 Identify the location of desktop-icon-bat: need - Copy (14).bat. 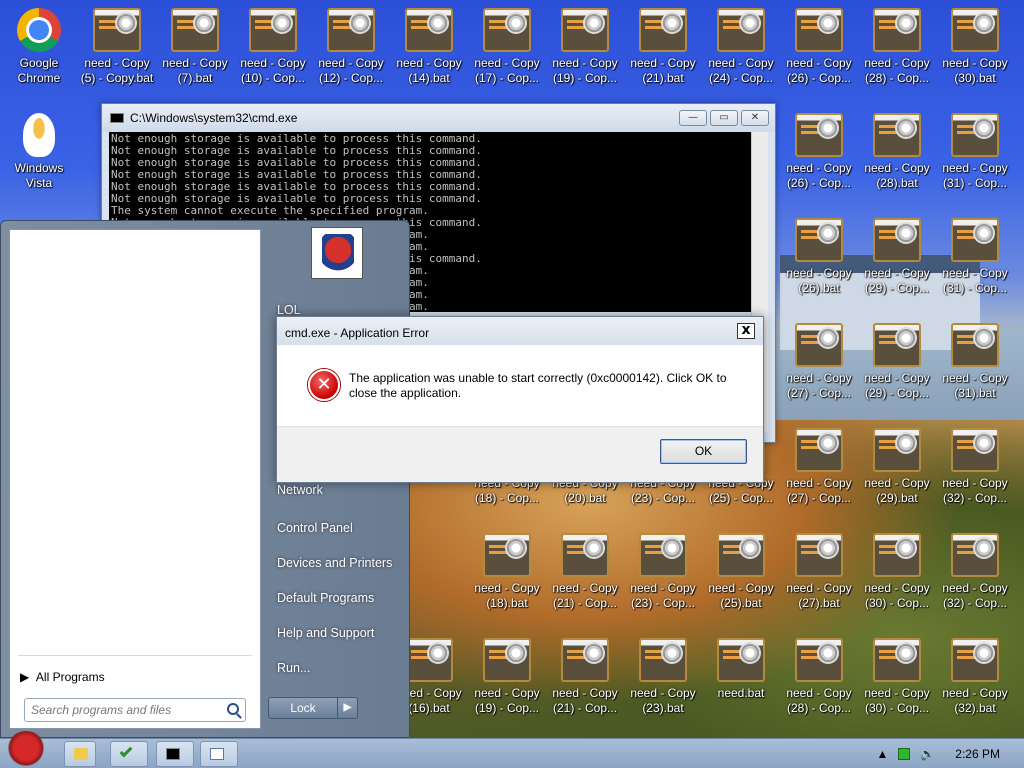
(429, 47).